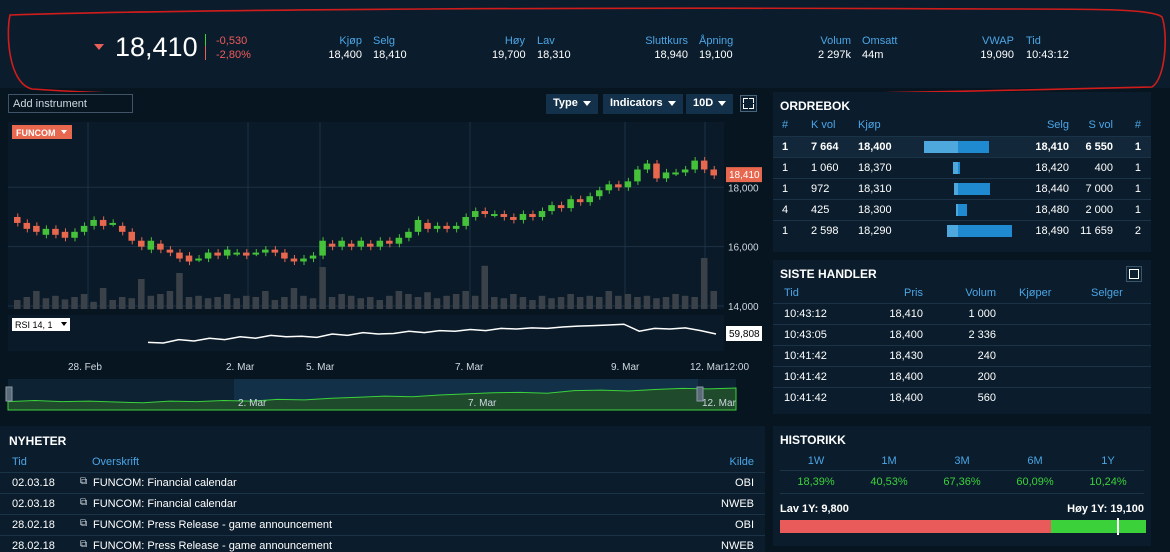 The width and height of the screenshot is (1170, 552). What do you see at coordinates (875, 189) in the screenshot?
I see `orderbook-buy-price: 18,310` at bounding box center [875, 189].